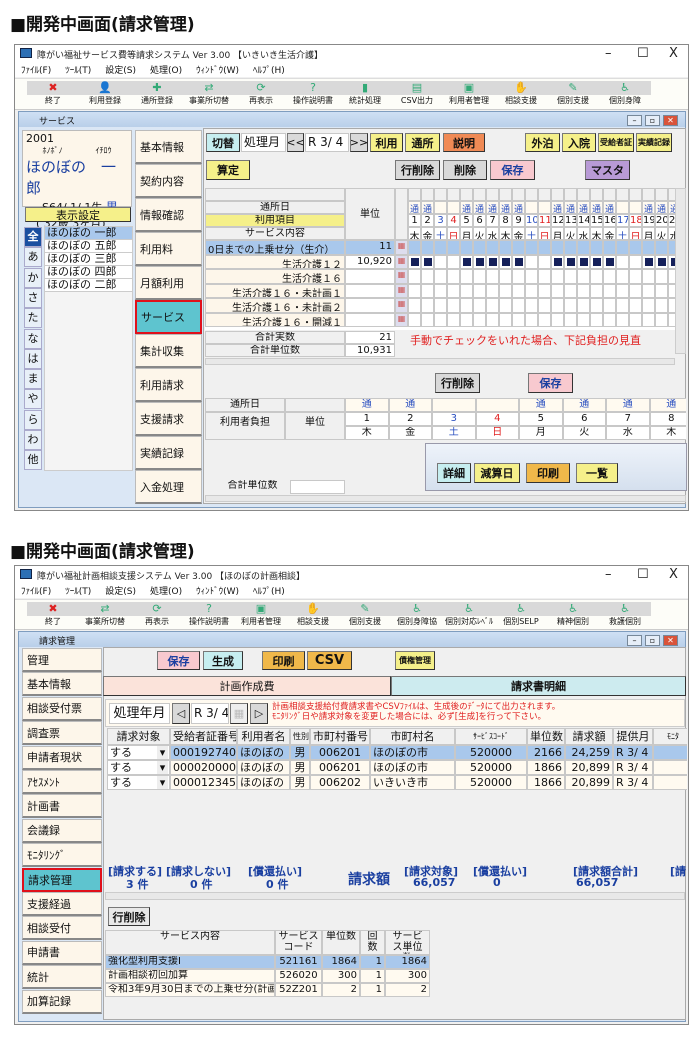 The width and height of the screenshot is (700, 1045). Describe the element at coordinates (269, 591) in the screenshot. I see `menu-item: ﾍﾙﾌﾟ(H)` at that location.